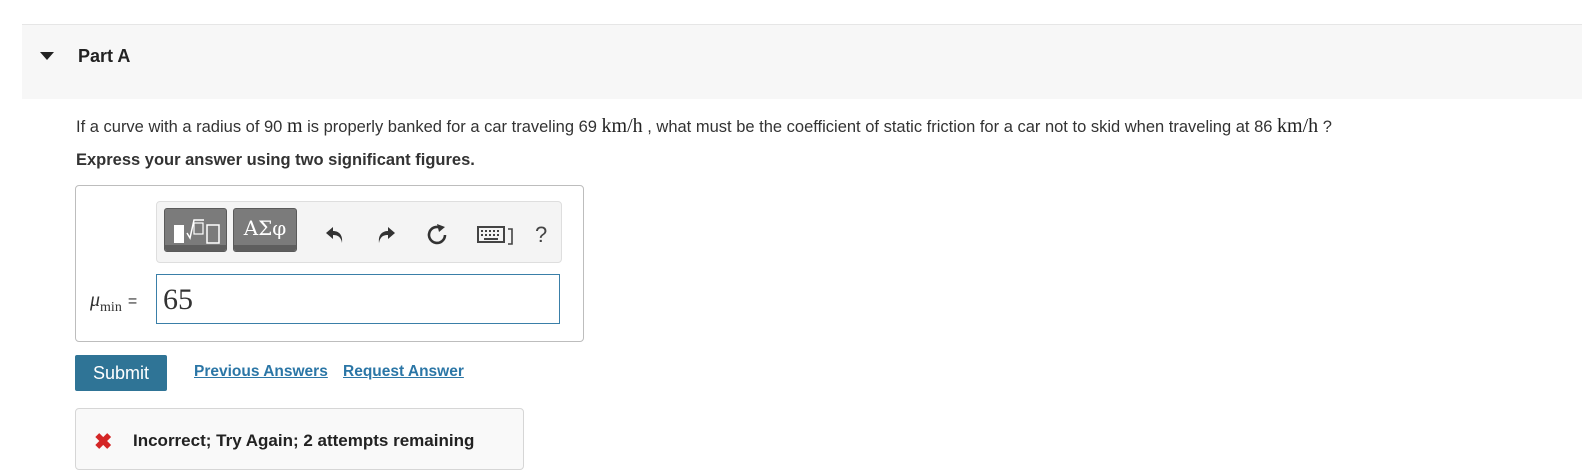 The image size is (1582, 470). Describe the element at coordinates (294, 126) in the screenshot. I see `unit-meters: m` at that location.